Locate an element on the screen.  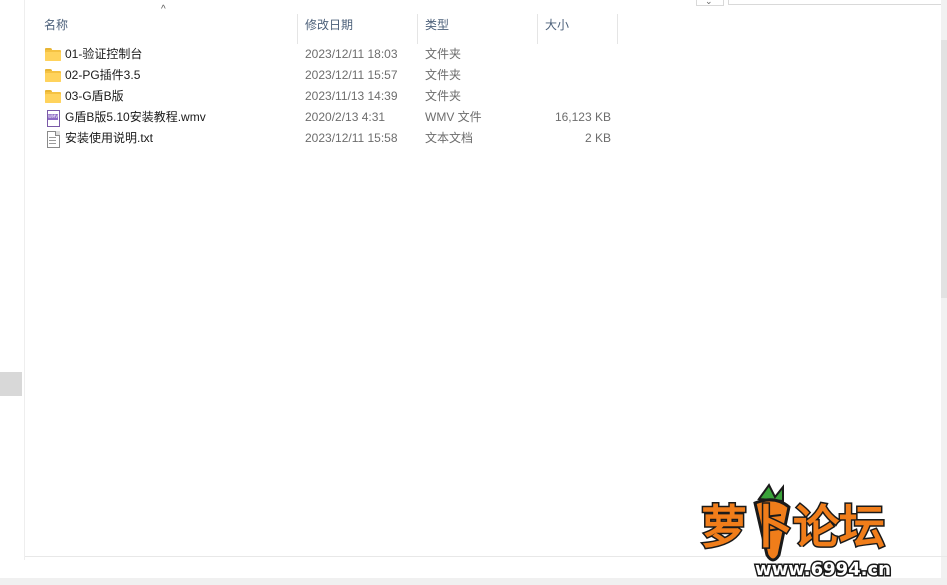
watermark-url: www.6994.cn is located at coordinates (823, 569).